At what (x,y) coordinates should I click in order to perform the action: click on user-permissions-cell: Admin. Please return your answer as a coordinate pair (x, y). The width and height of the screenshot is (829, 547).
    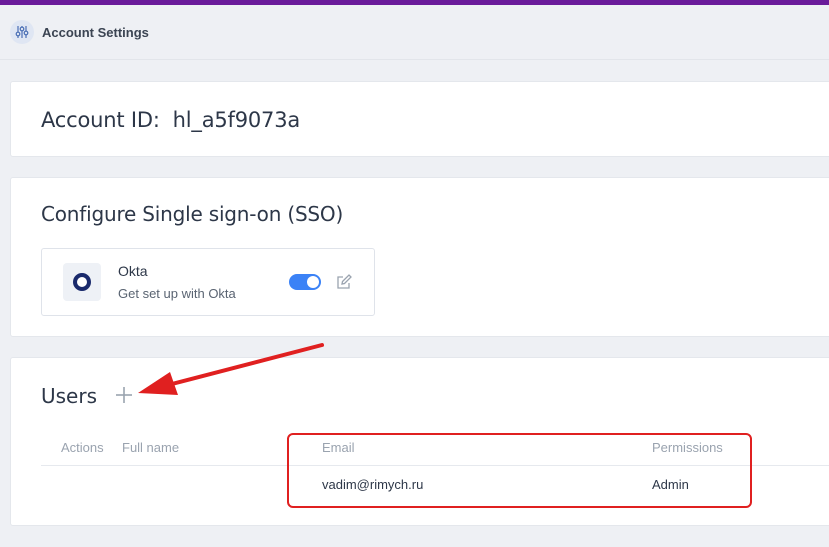
    Looking at the image, I should click on (670, 484).